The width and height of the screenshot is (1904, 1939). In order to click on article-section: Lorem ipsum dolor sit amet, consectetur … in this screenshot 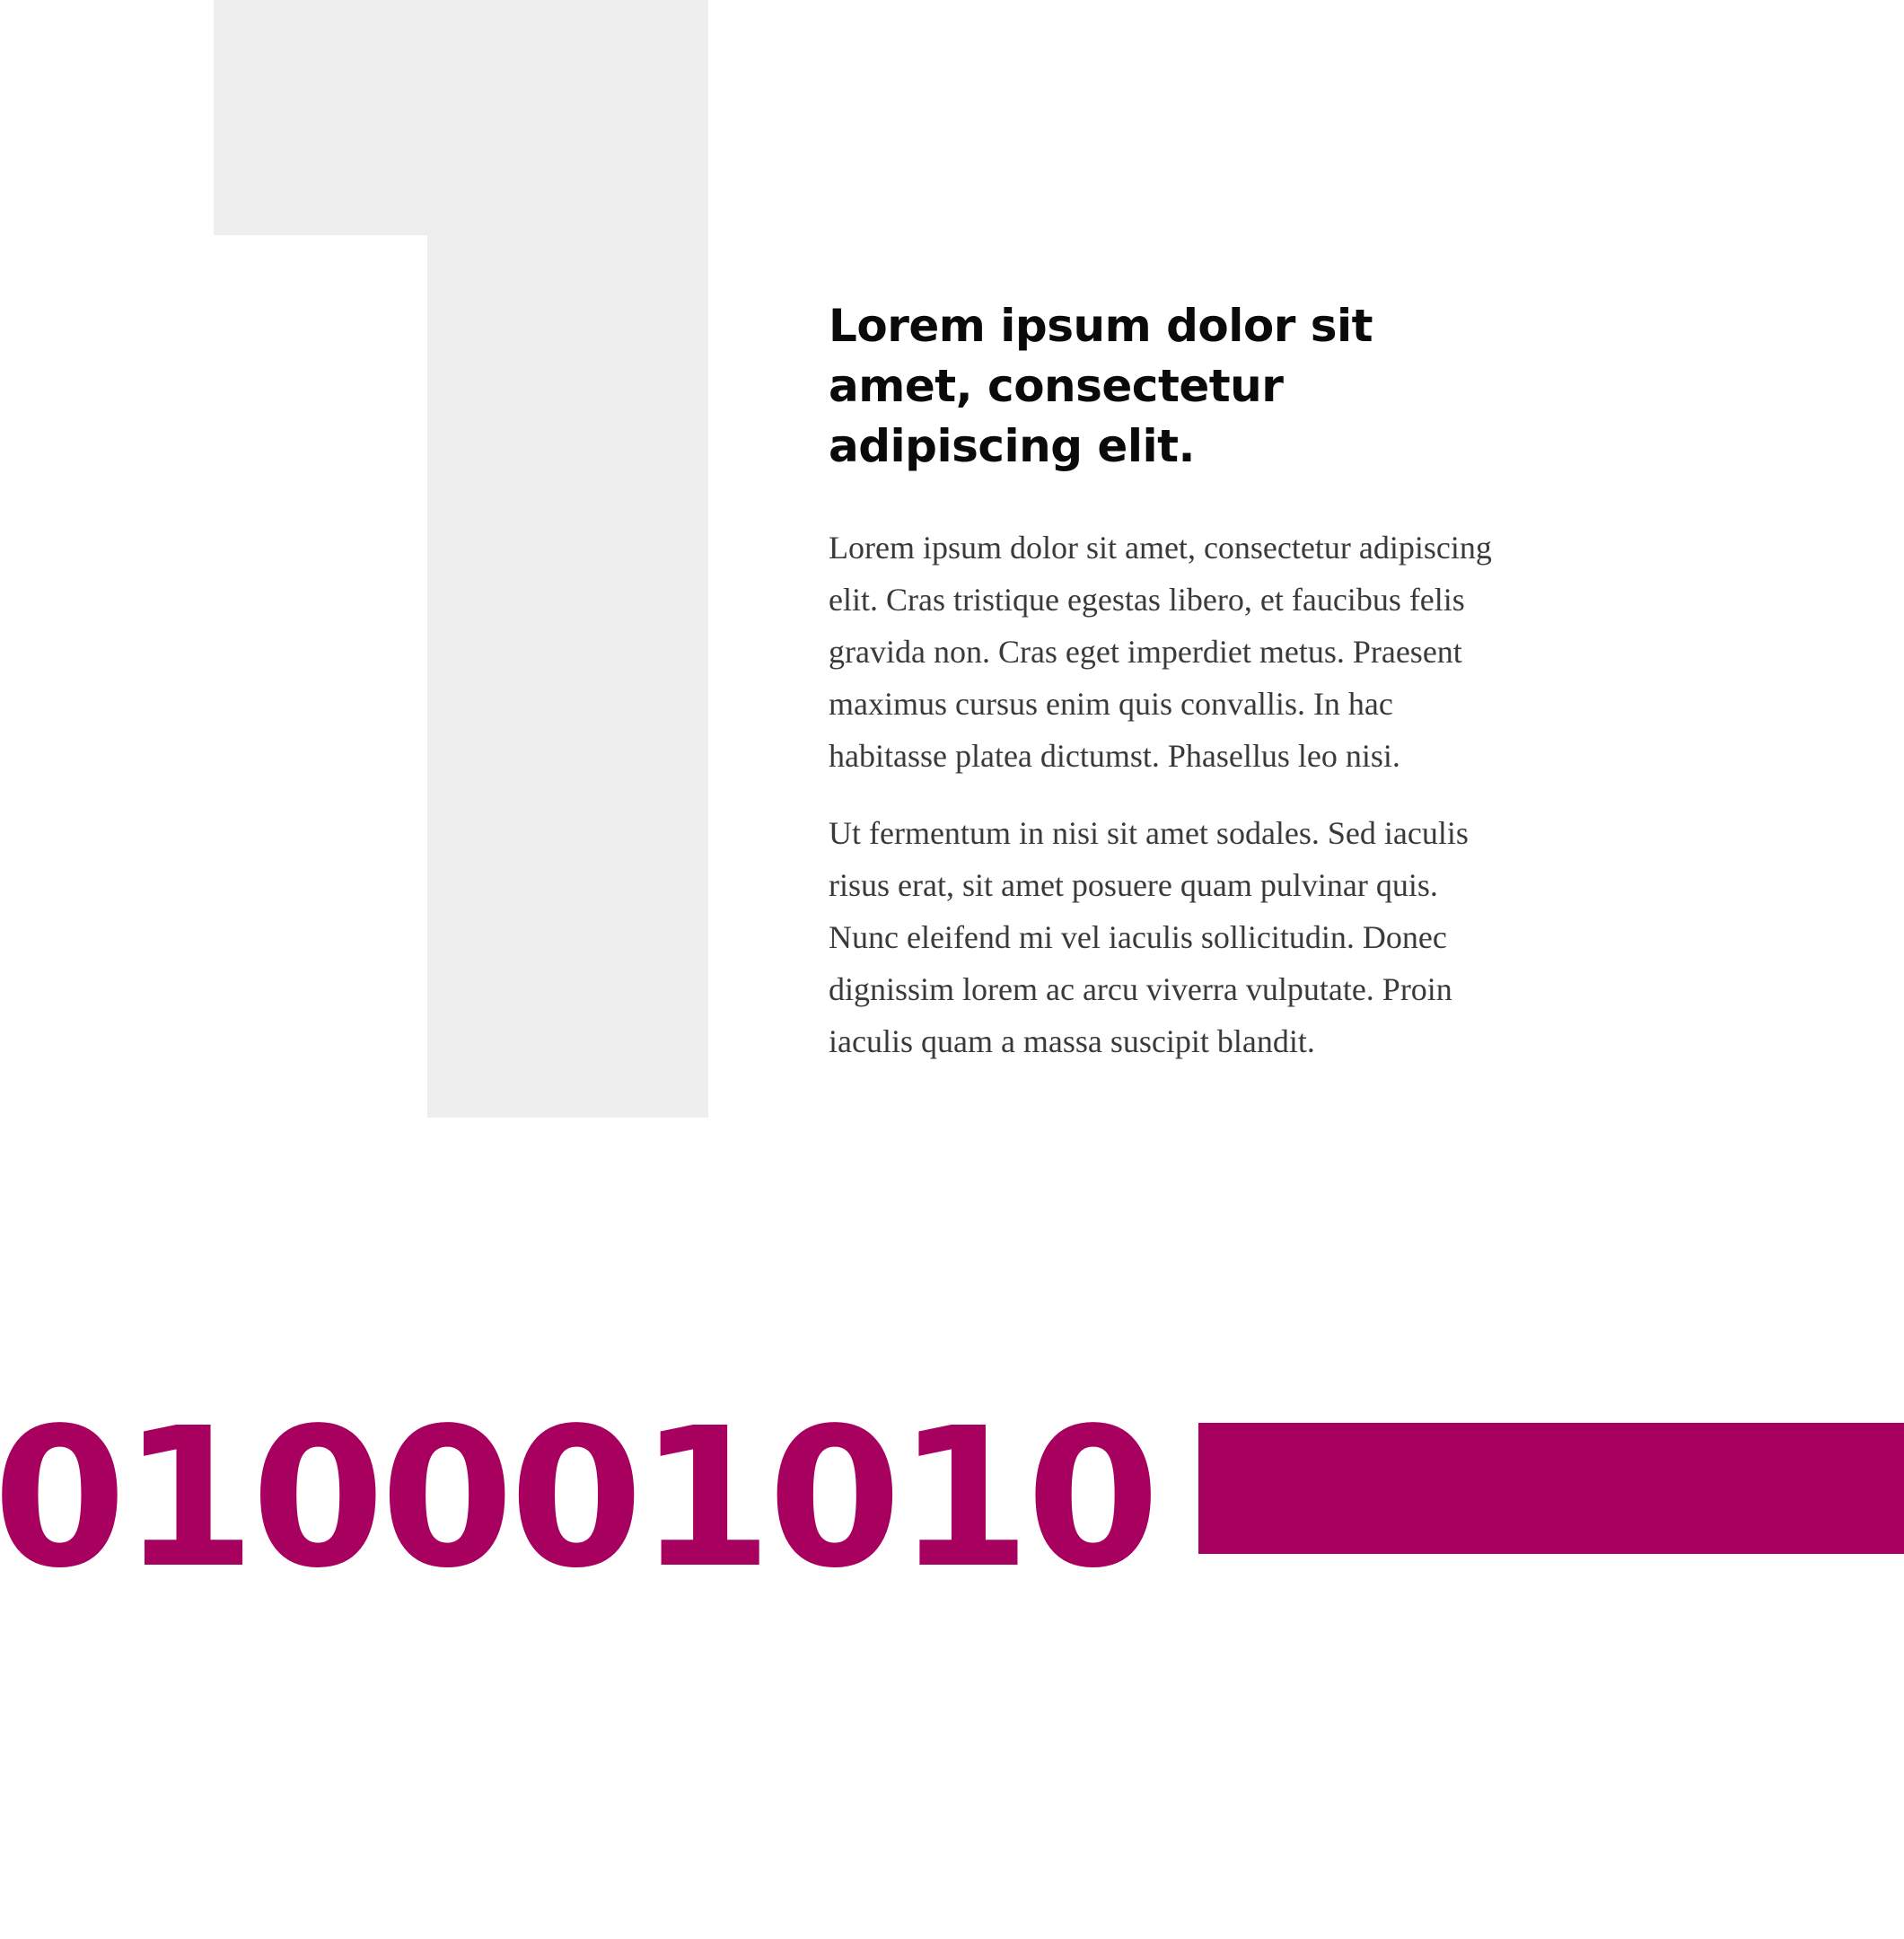, I will do `click(1161, 681)`.